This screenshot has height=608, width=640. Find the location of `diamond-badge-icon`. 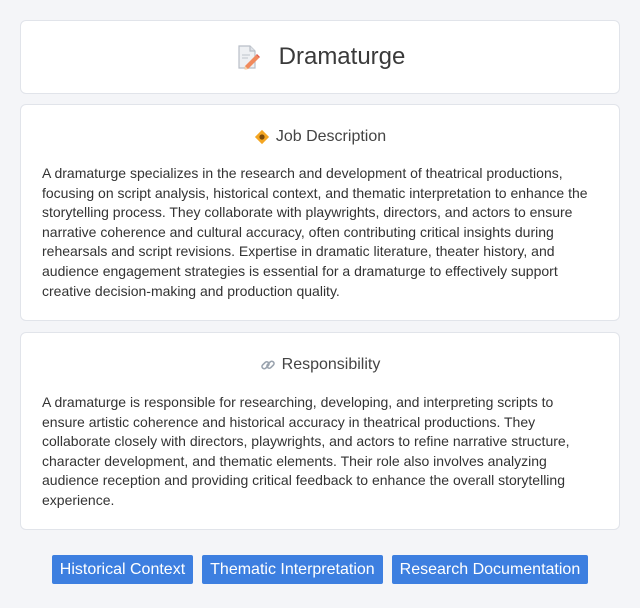

diamond-badge-icon is located at coordinates (262, 137).